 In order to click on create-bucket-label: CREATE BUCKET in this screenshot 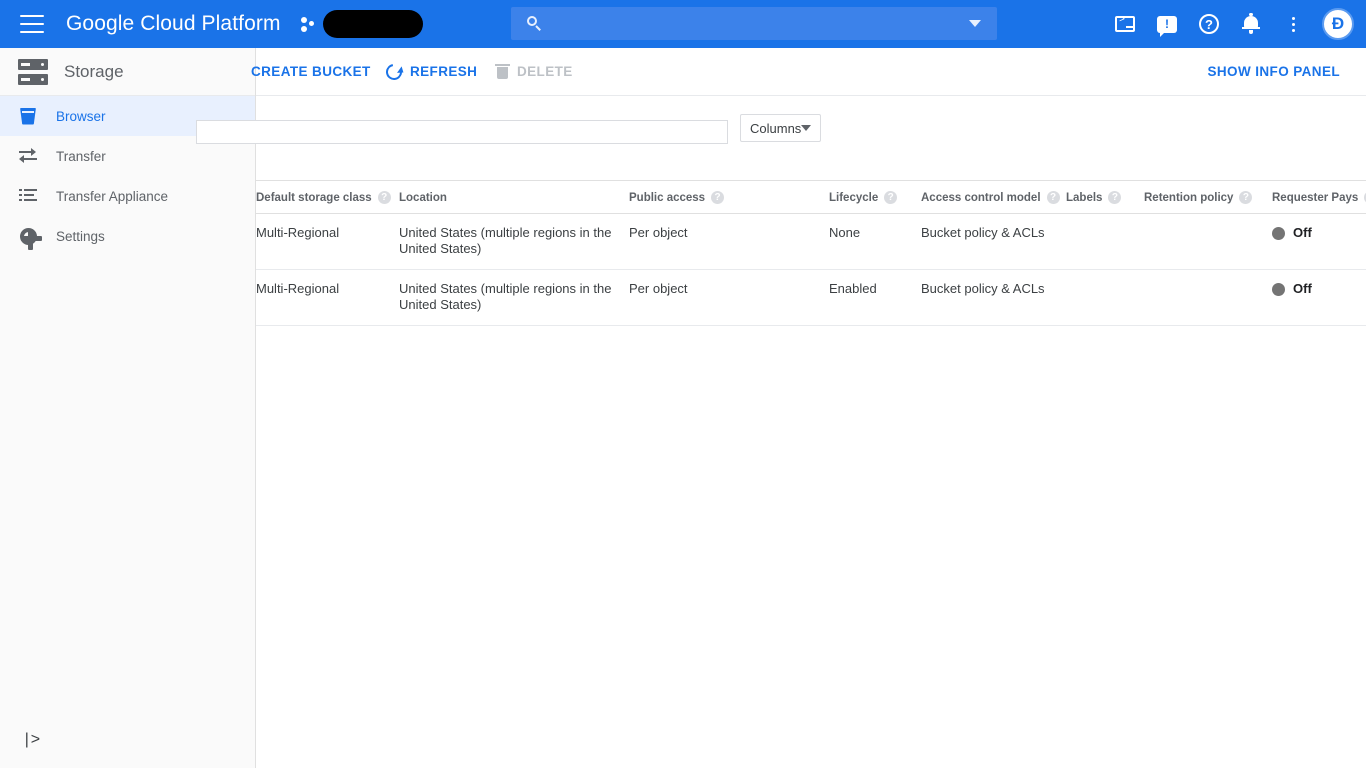, I will do `click(311, 71)`.